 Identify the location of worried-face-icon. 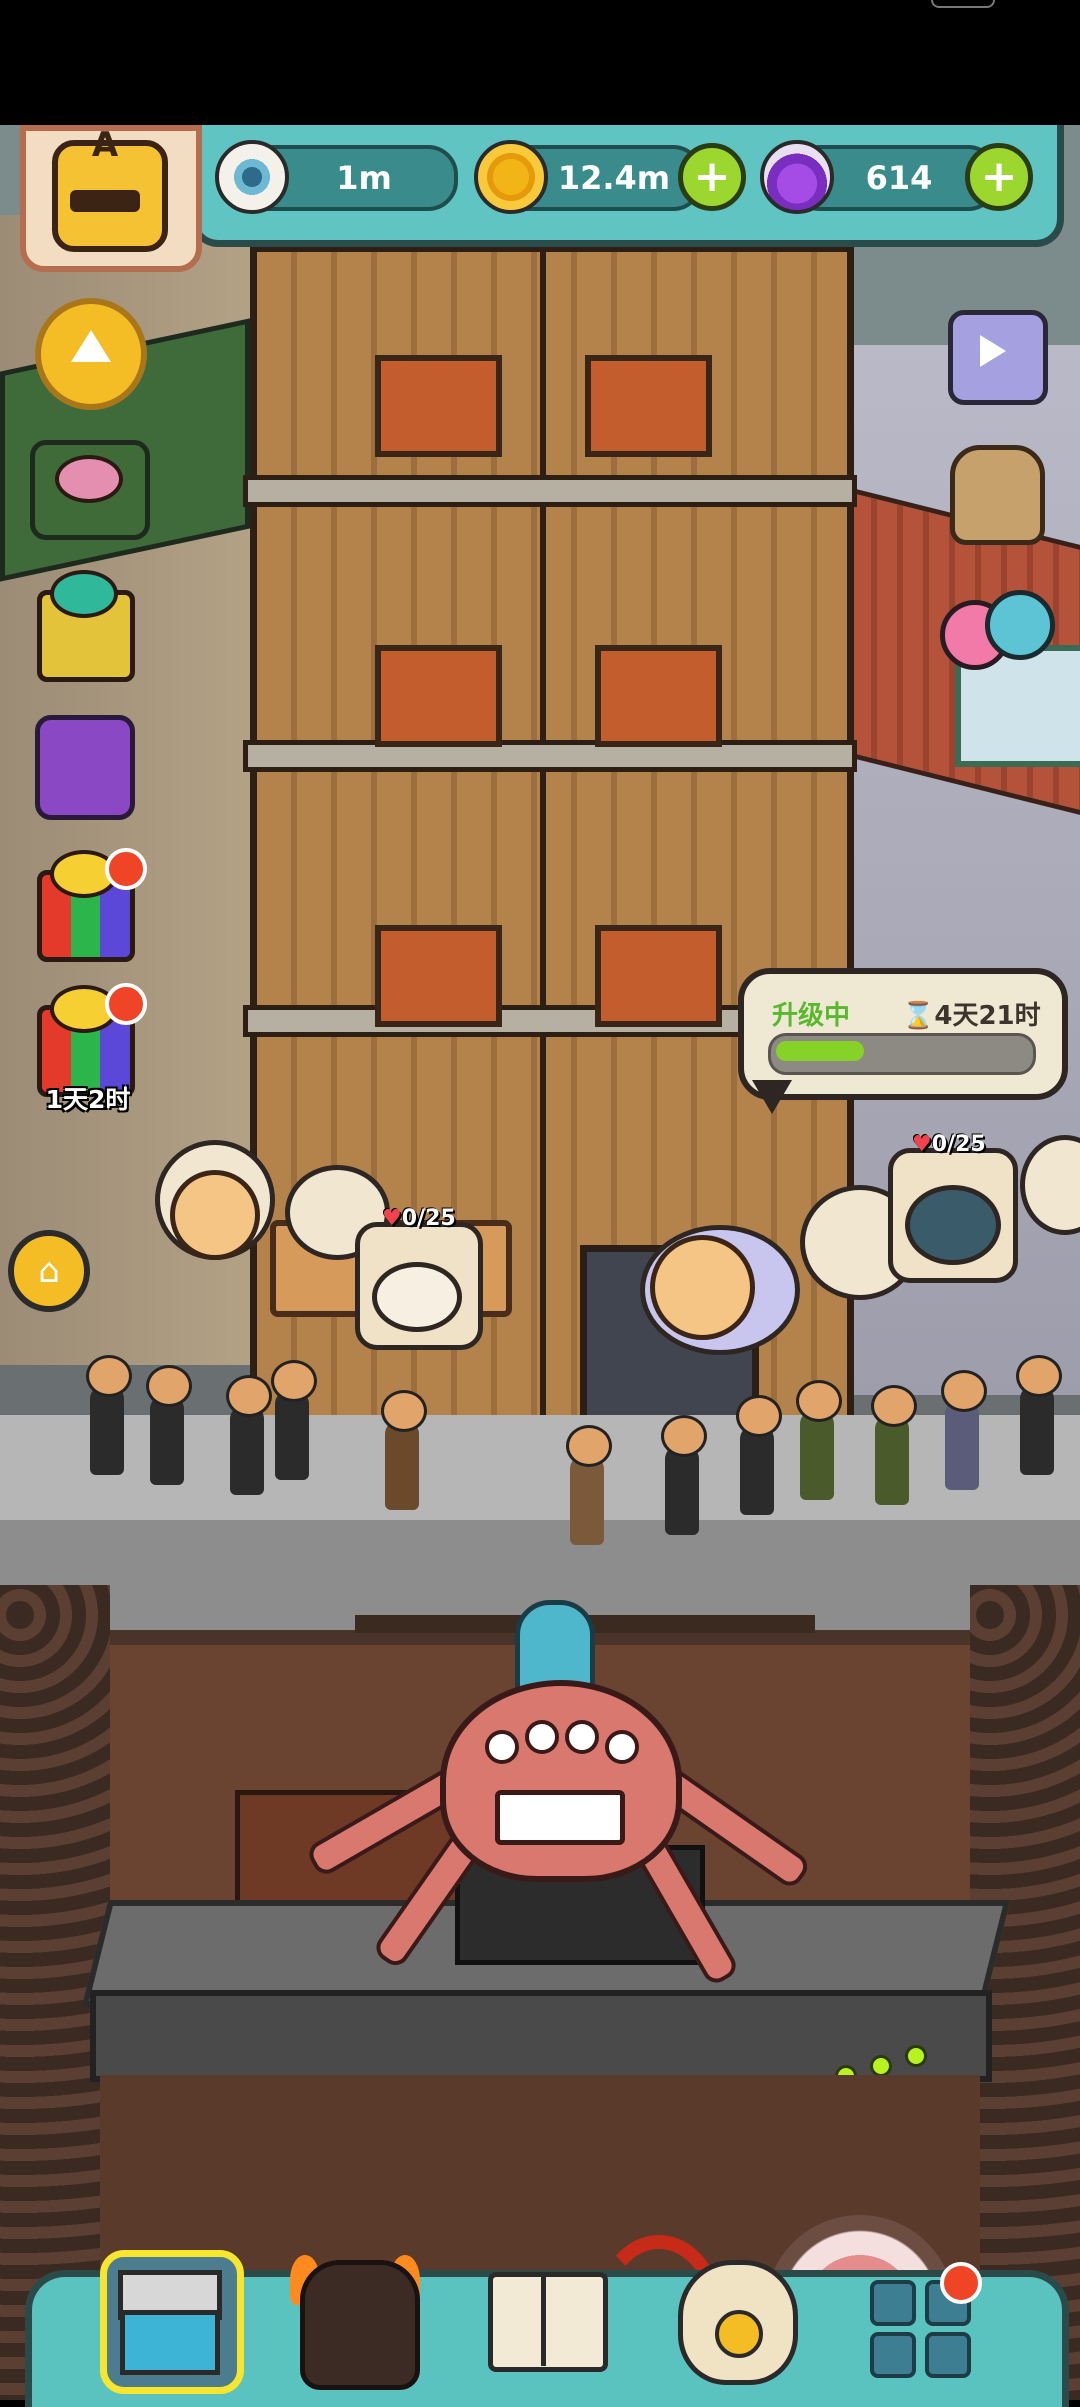
(702, 1287).